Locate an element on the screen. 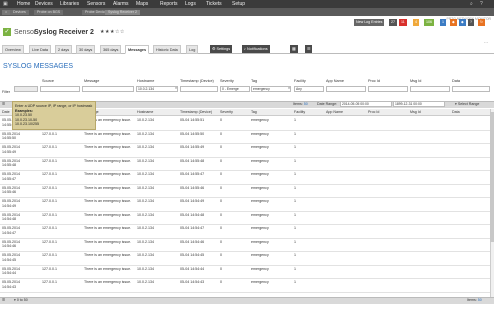  cell-ts: 05-04 14:55:49 is located at coordinates (192, 147).